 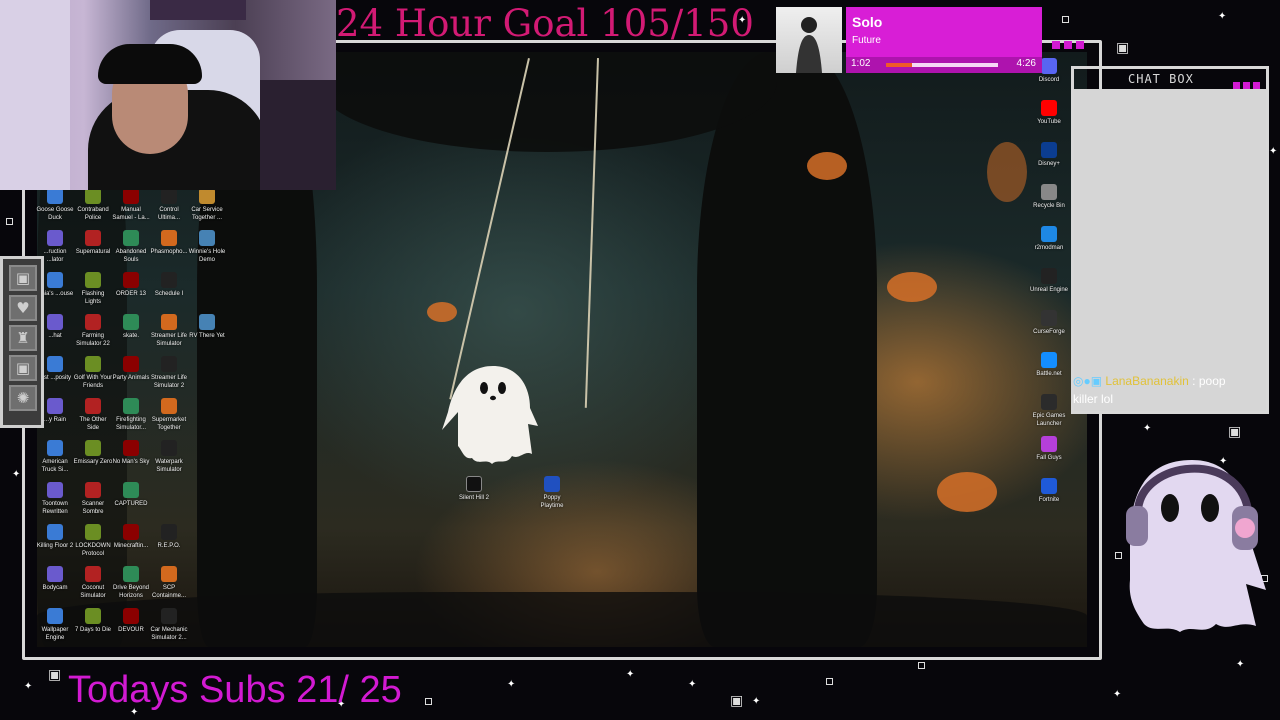 I want to click on desktop-icon: CAPTURED, so click(x=131, y=506).